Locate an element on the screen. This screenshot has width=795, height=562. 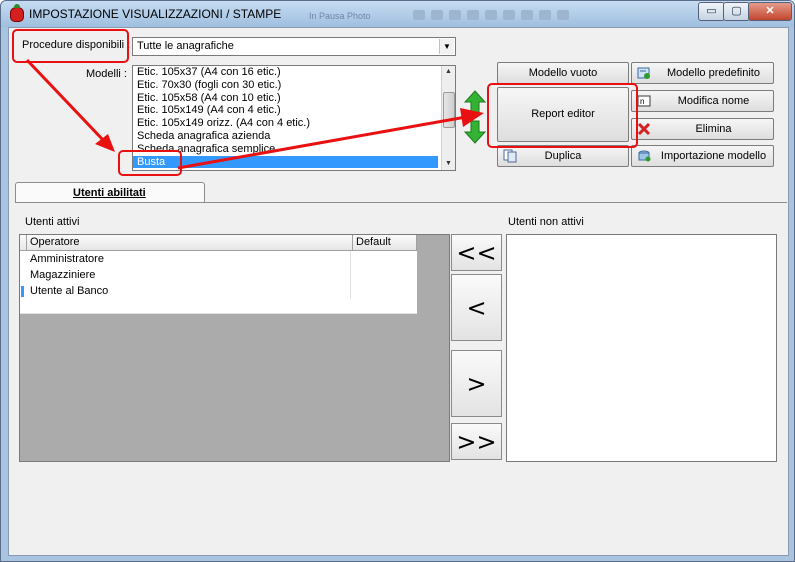
minimize-button: ▭ is located at coordinates (711, 11).